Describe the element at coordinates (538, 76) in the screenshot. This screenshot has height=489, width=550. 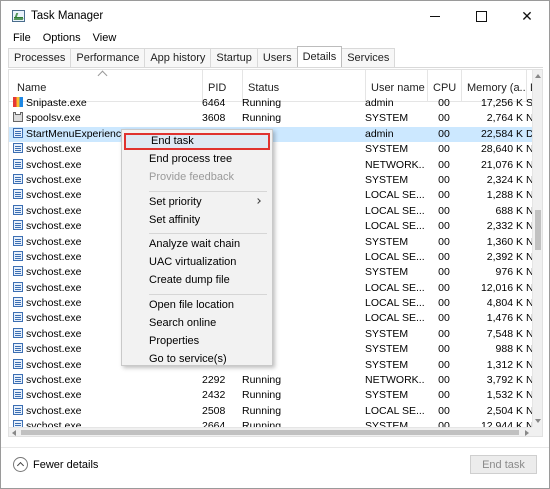
I see `scroll-up-icon` at that location.